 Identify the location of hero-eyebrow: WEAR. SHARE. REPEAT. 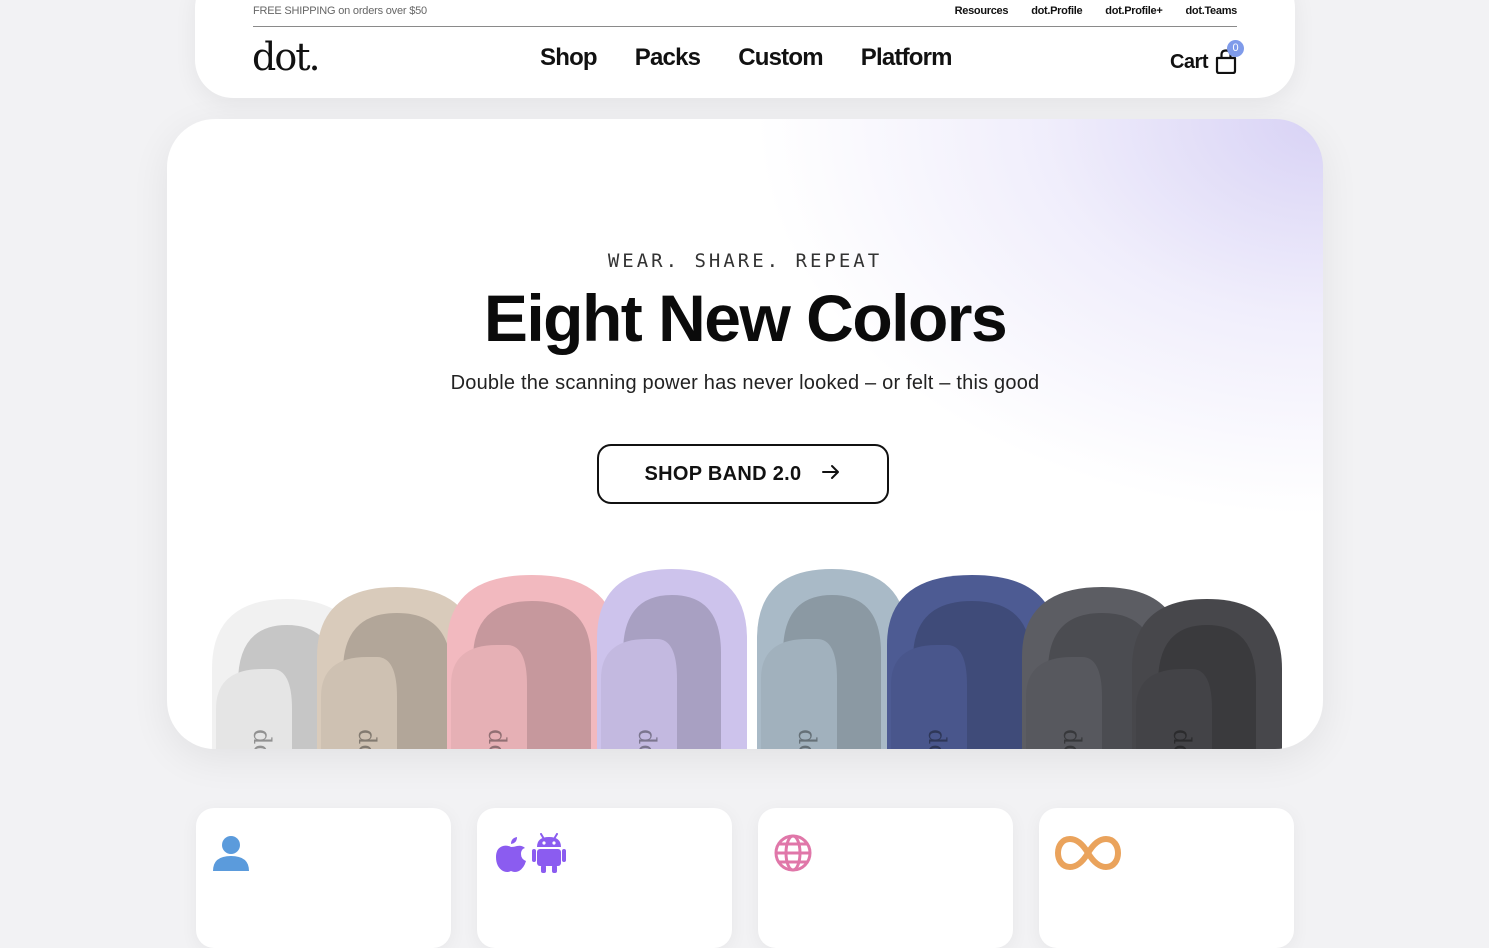
(745, 261).